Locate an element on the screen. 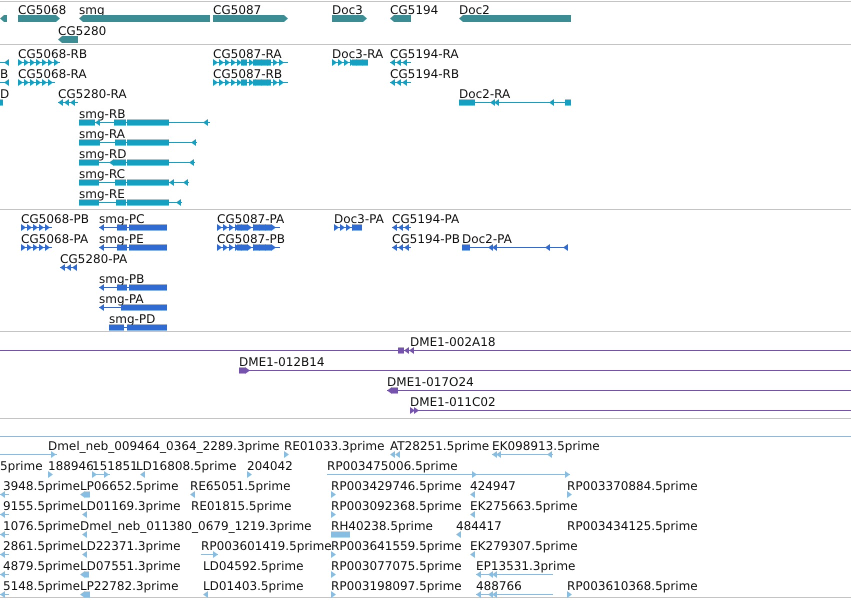 This screenshot has width=851, height=601. feature-label: CG5194-RB is located at coordinates (425, 74).